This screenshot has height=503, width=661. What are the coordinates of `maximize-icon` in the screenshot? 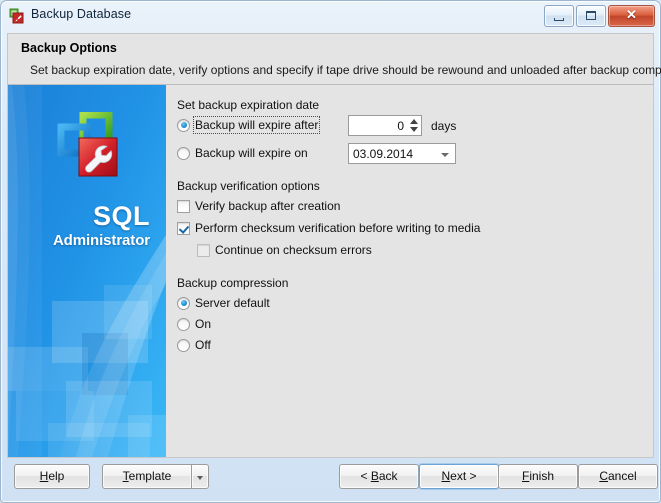 It's located at (591, 15).